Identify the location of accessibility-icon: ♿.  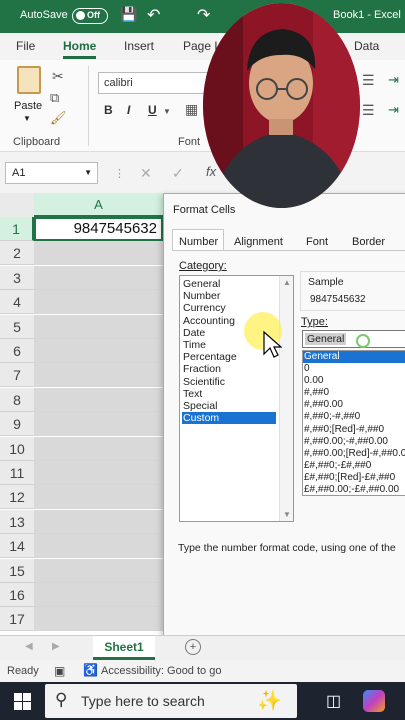
(90, 670).